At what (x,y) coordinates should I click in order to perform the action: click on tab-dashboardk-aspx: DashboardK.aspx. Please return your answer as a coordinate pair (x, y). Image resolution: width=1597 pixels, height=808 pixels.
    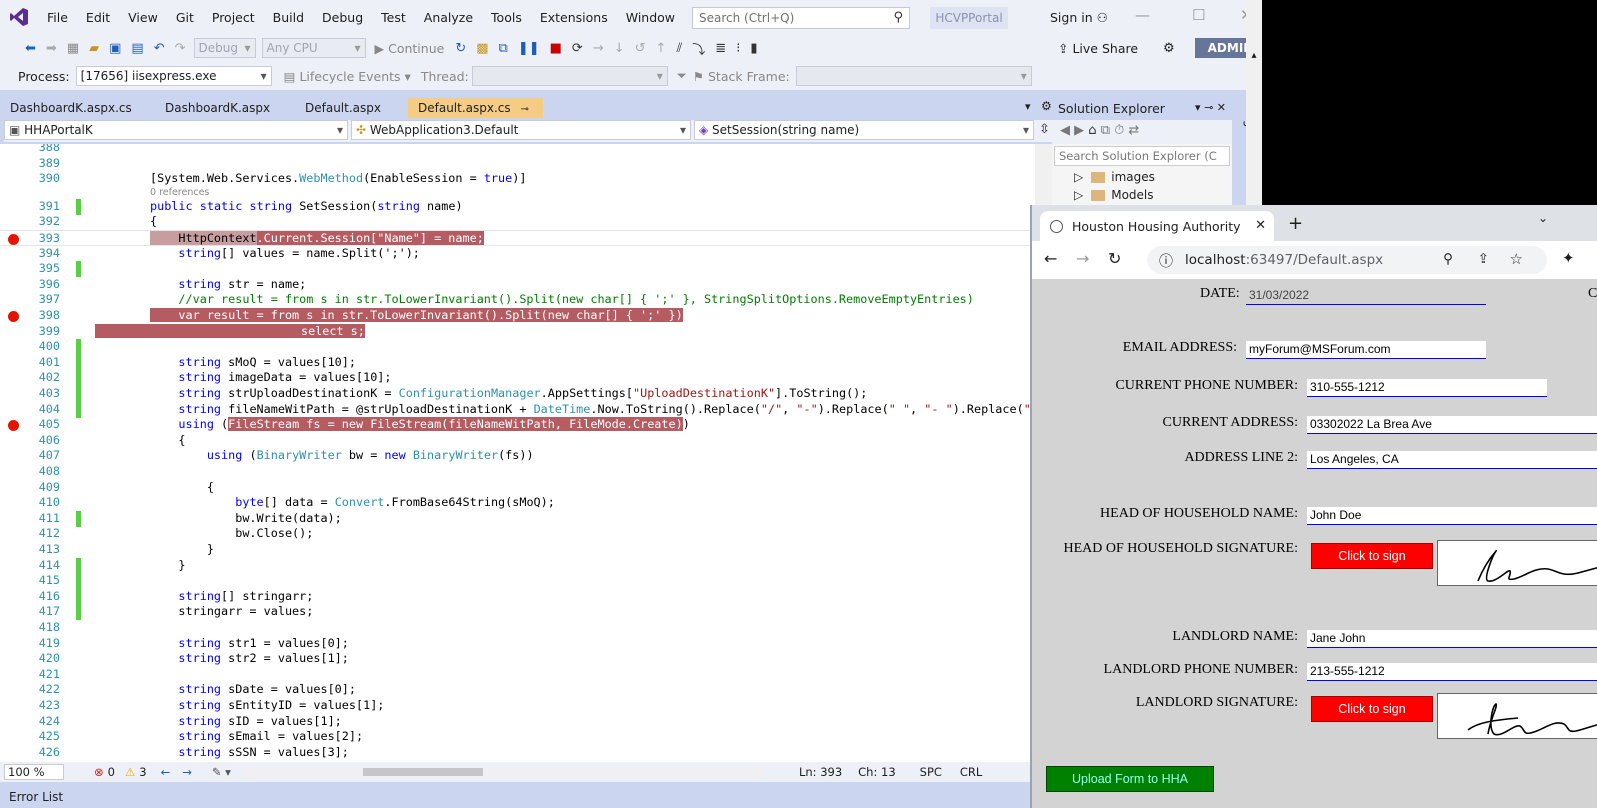
    Looking at the image, I should click on (225, 108).